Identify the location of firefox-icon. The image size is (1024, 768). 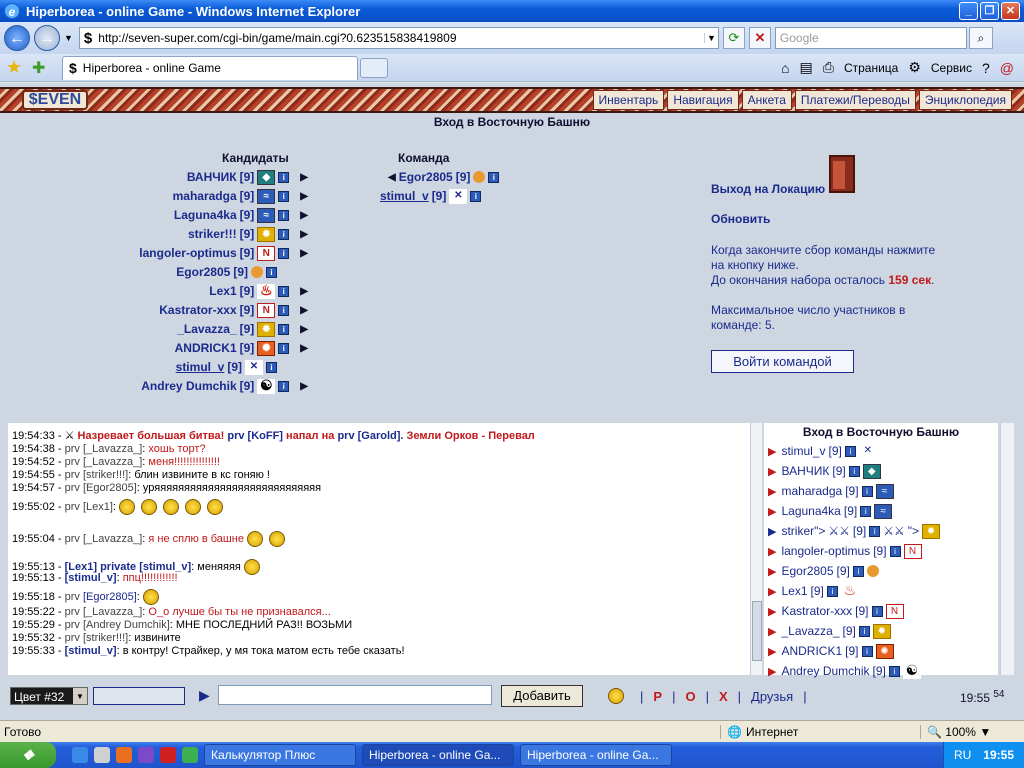
(124, 755).